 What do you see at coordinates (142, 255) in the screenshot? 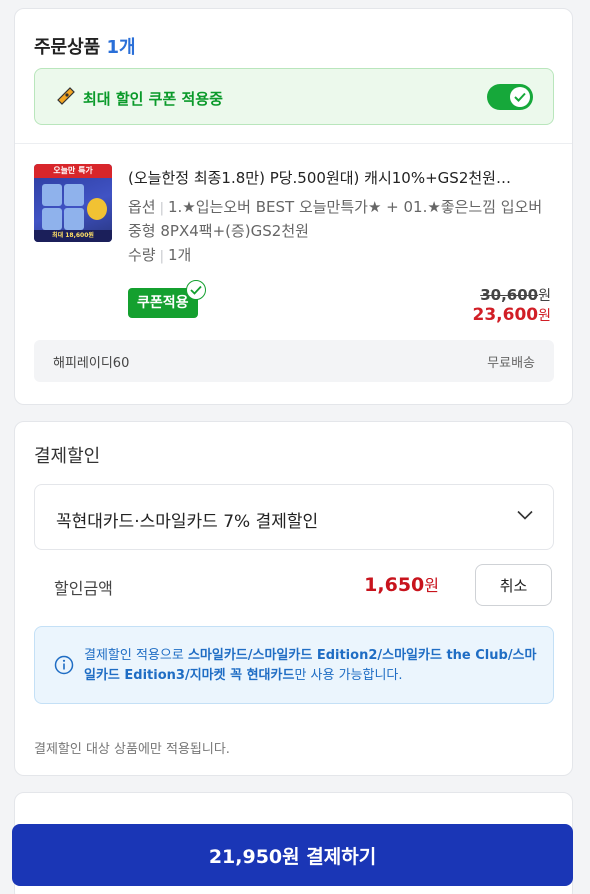
I see `qty-label: 수량` at bounding box center [142, 255].